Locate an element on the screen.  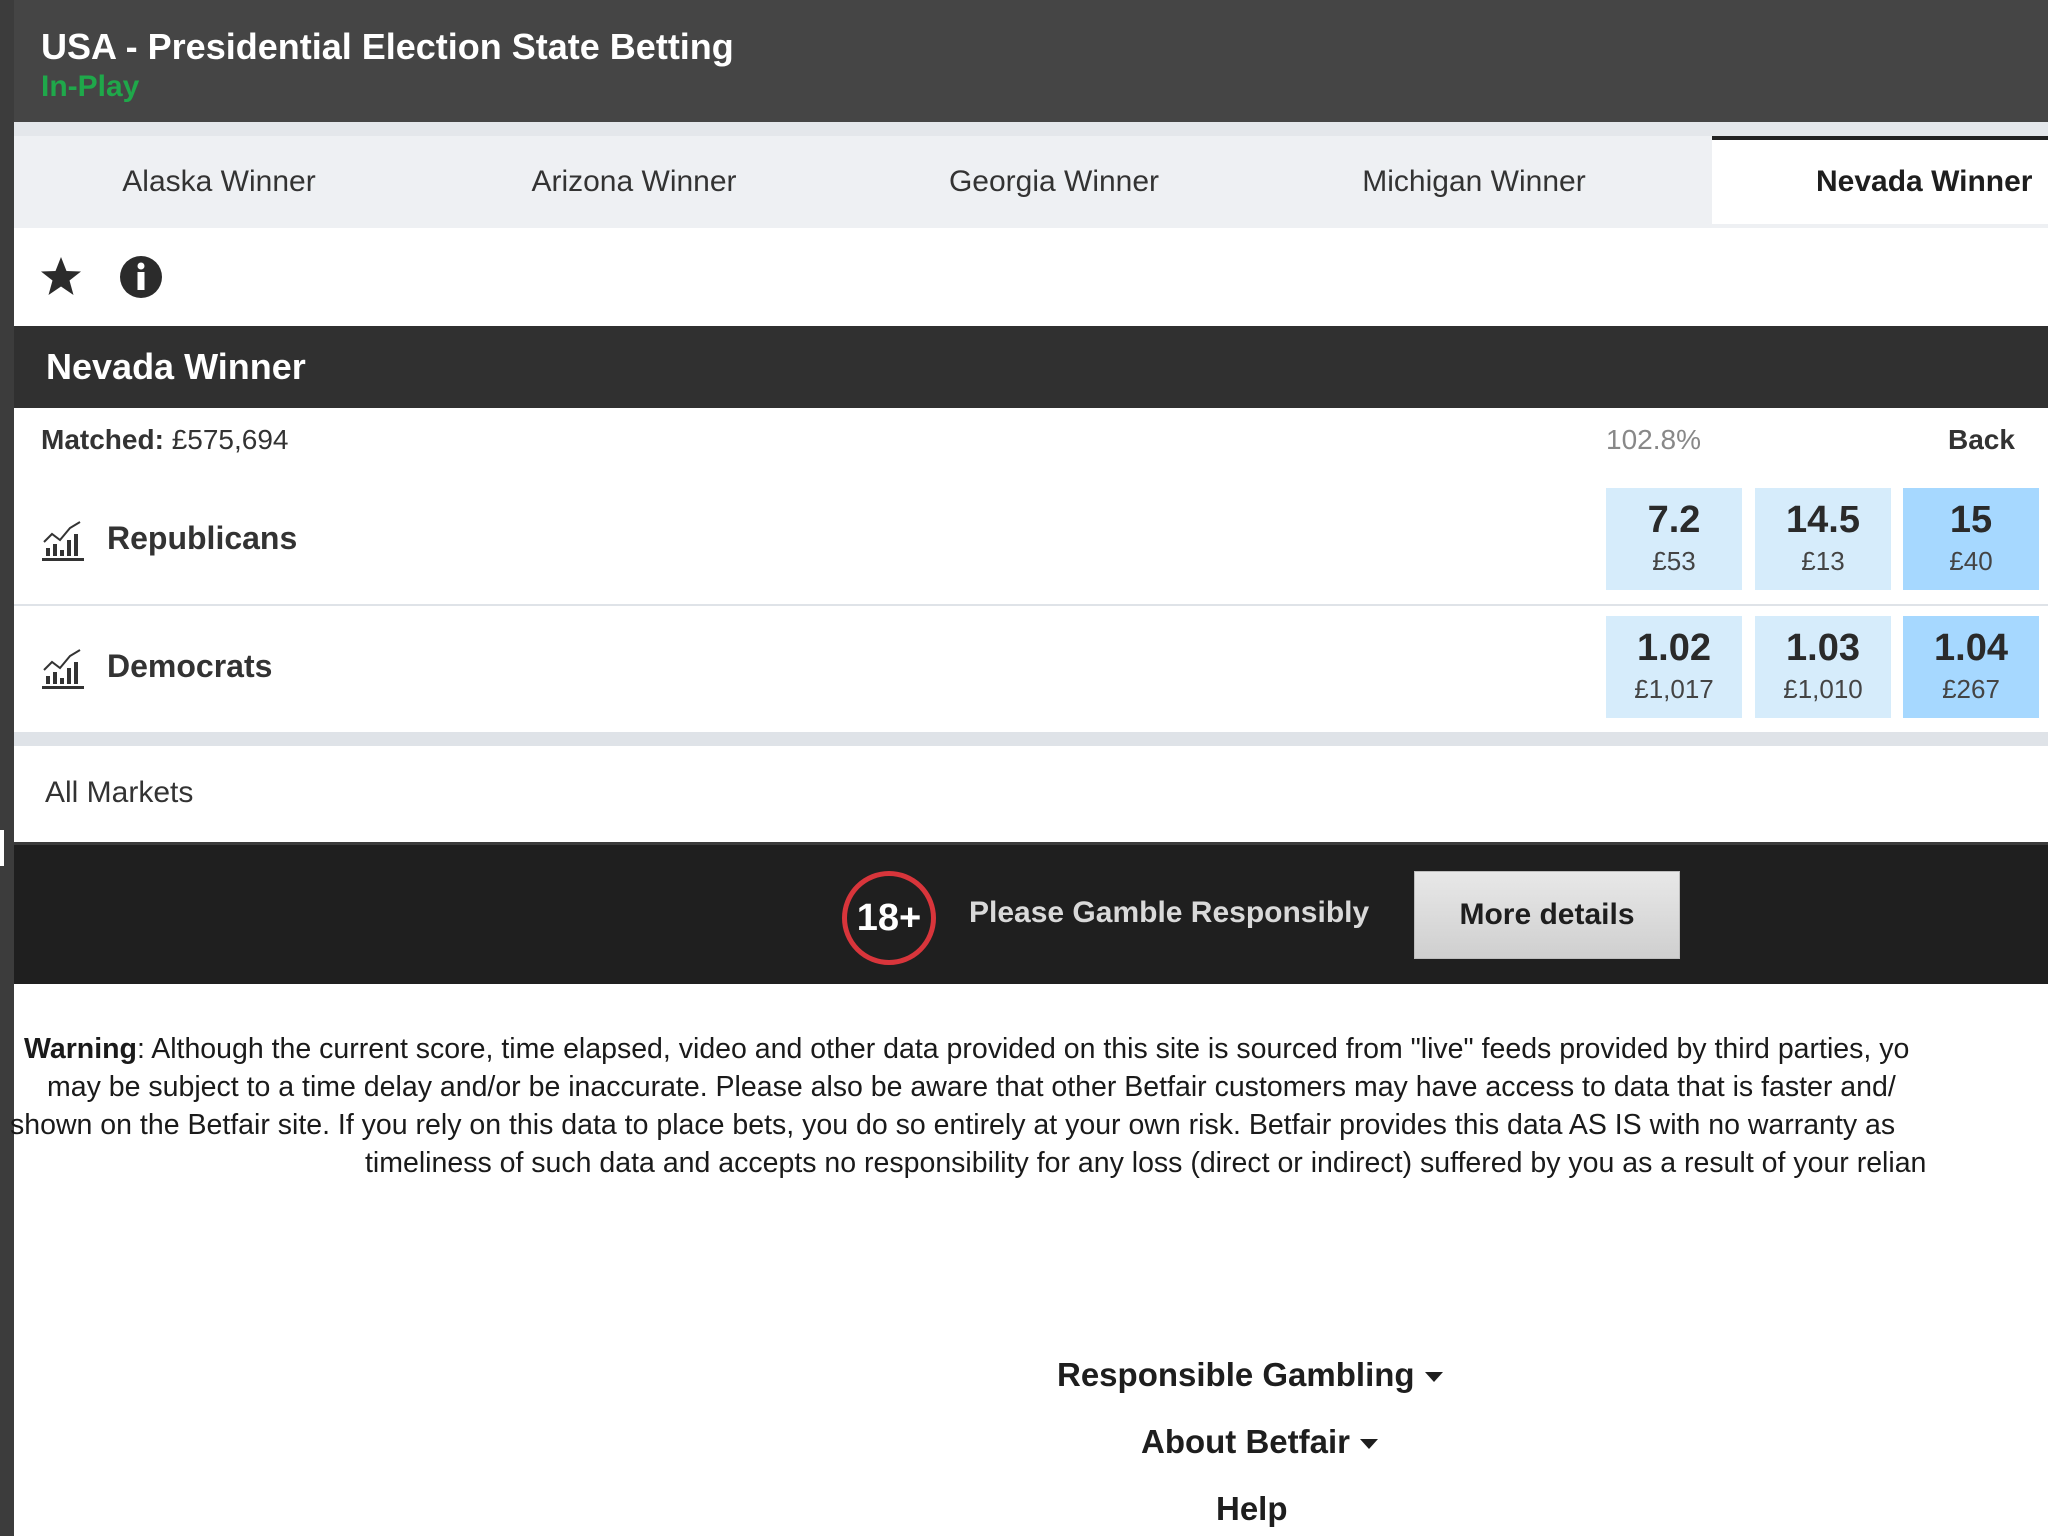
age-badge-text: 18+ is located at coordinates (889, 917).